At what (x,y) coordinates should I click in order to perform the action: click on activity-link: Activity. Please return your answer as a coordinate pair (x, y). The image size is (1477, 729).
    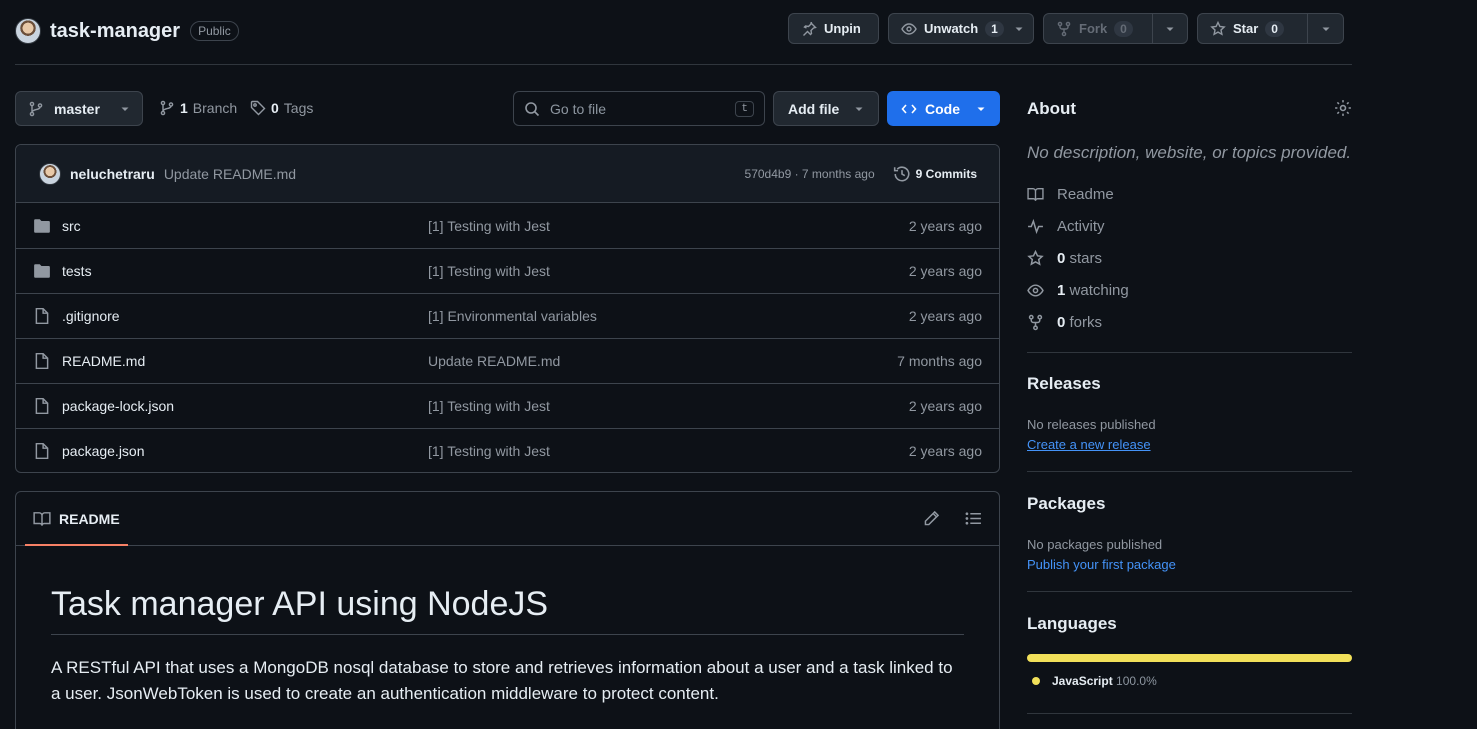
    Looking at the image, I should click on (1066, 226).